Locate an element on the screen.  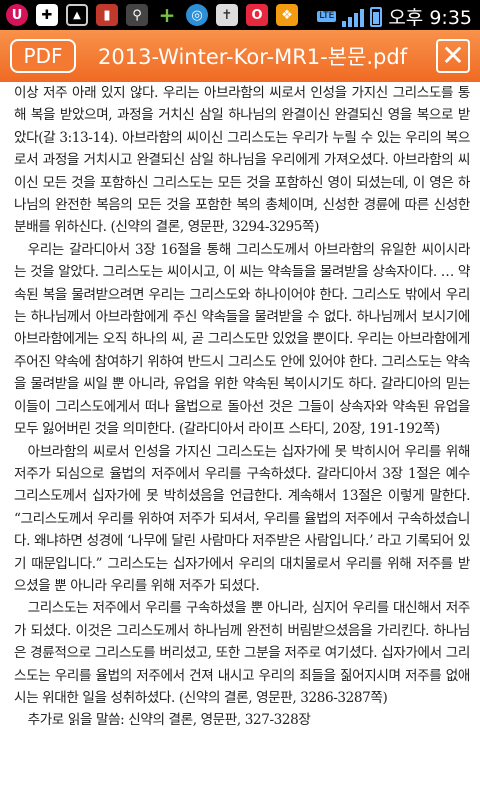
notification-icons: U ✚ ▲ ▮ ⚲ + ◎ ✝ O ❖ is located at coordinates (152, 15).